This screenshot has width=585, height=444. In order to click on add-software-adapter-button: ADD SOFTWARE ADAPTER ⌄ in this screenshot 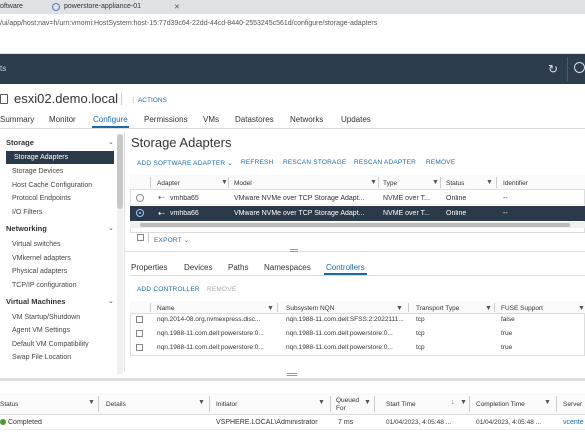, I will do `click(185, 163)`.